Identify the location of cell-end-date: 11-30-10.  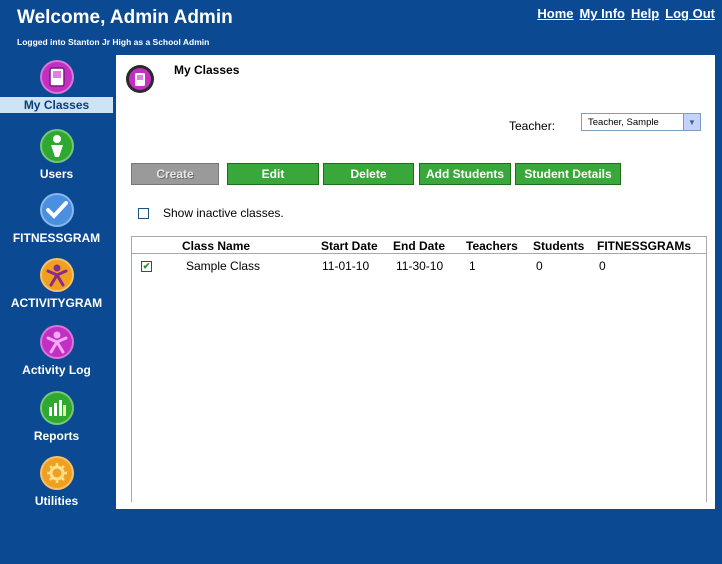
(420, 266).